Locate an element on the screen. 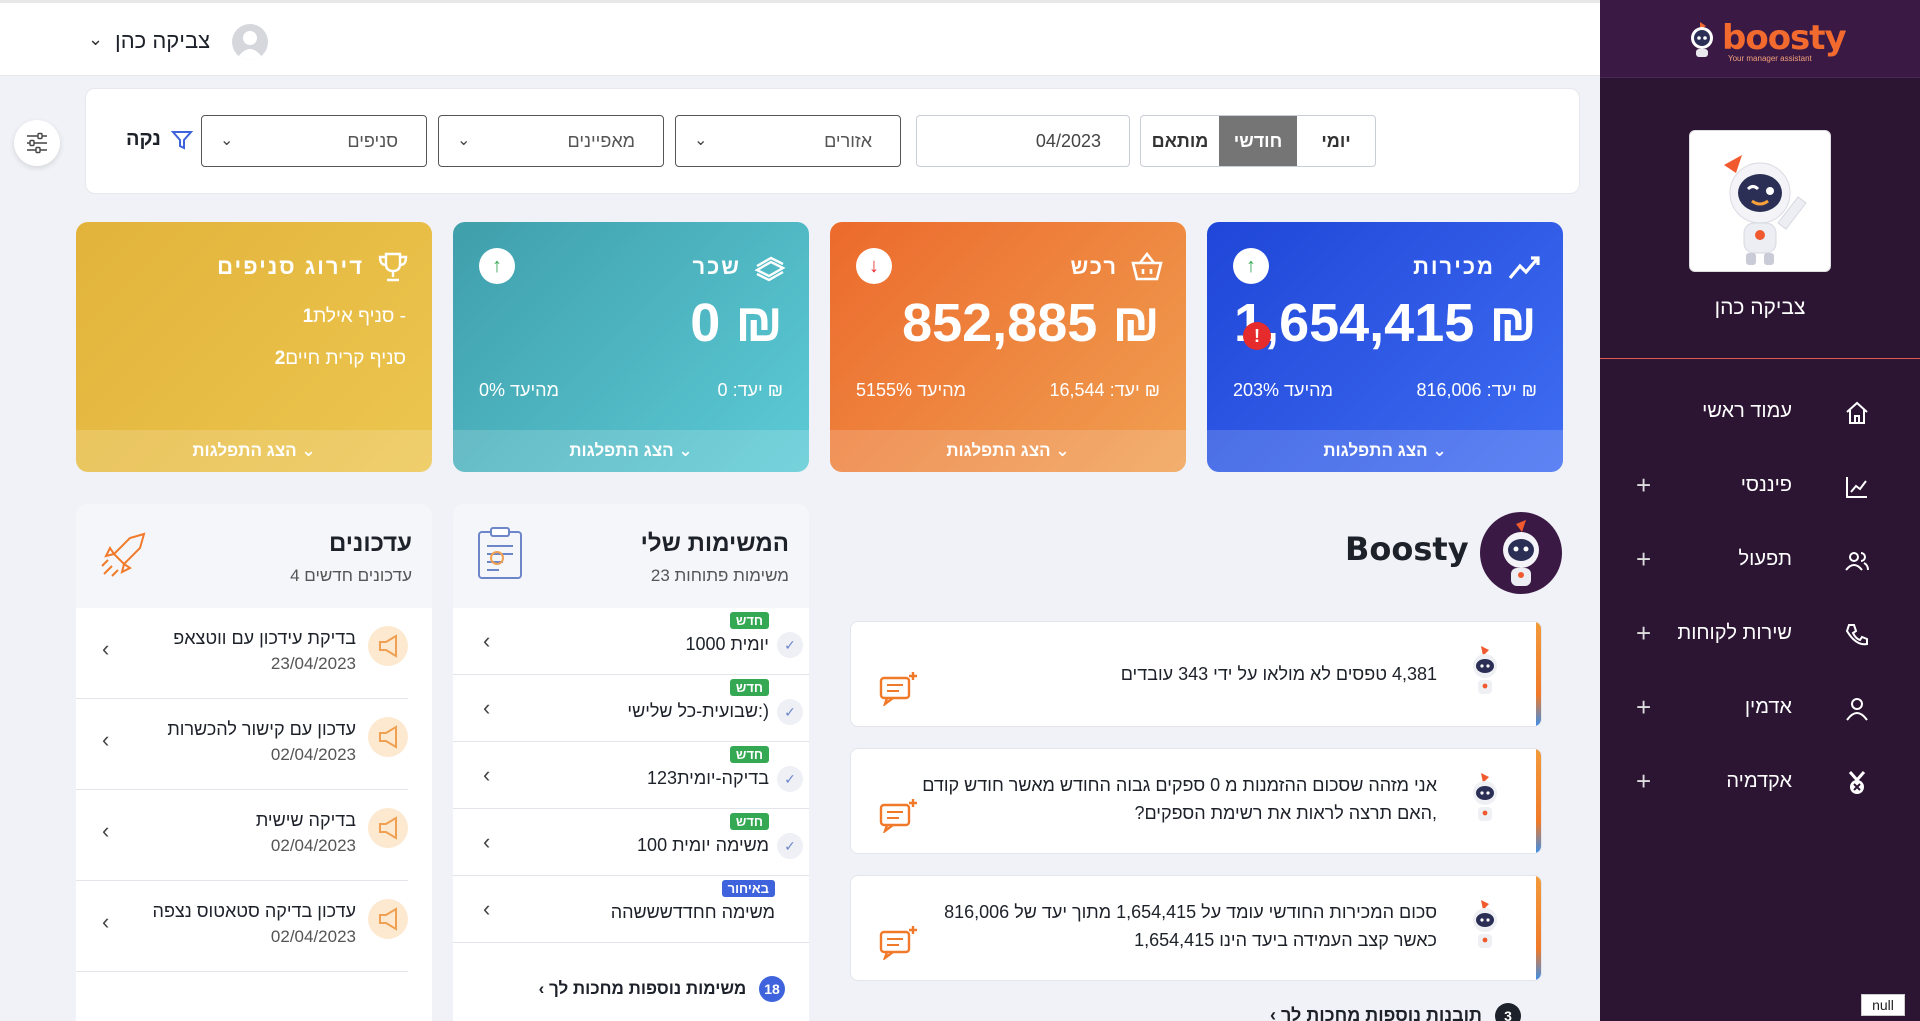 The image size is (1920, 1021). tasks-title: המשימות שלי is located at coordinates (714, 543).